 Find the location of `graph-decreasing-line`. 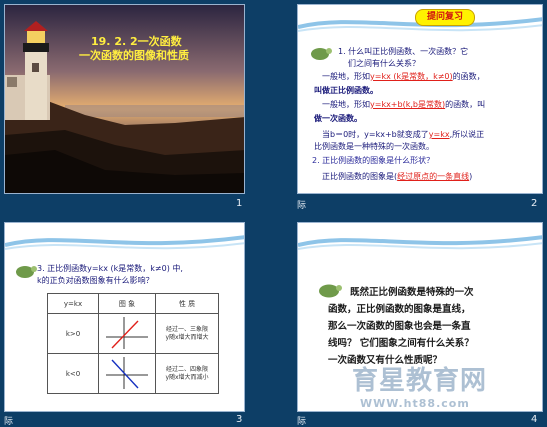

graph-decreasing-line is located at coordinates (127, 372).